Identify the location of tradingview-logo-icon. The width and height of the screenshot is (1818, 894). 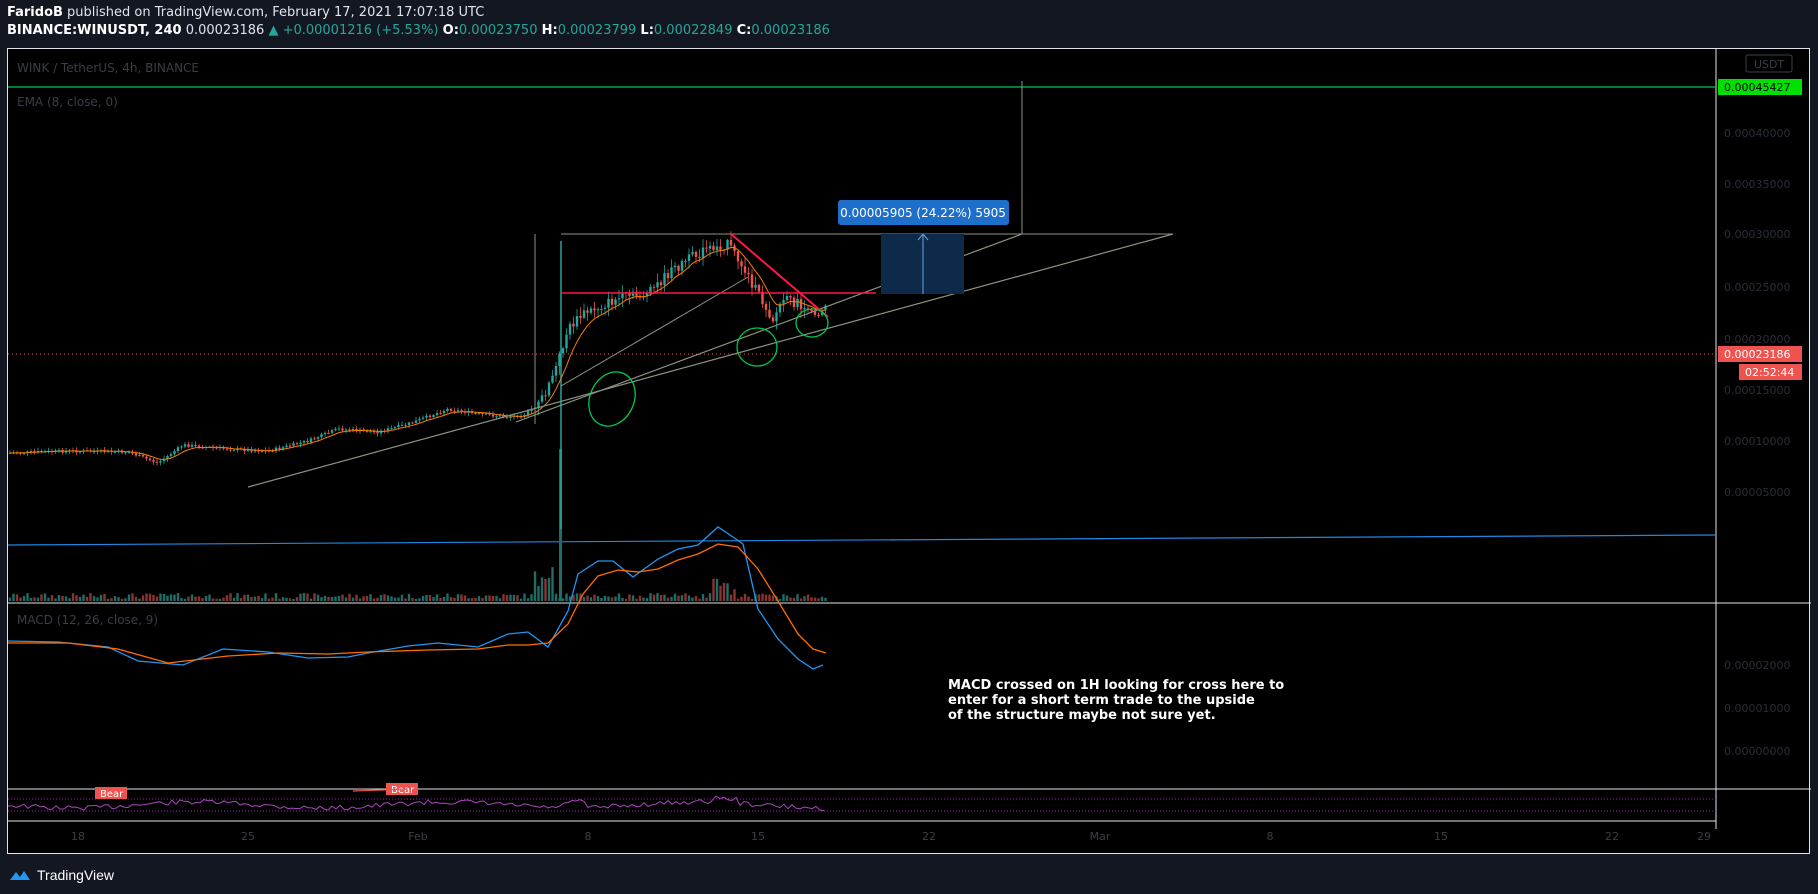
(20, 875).